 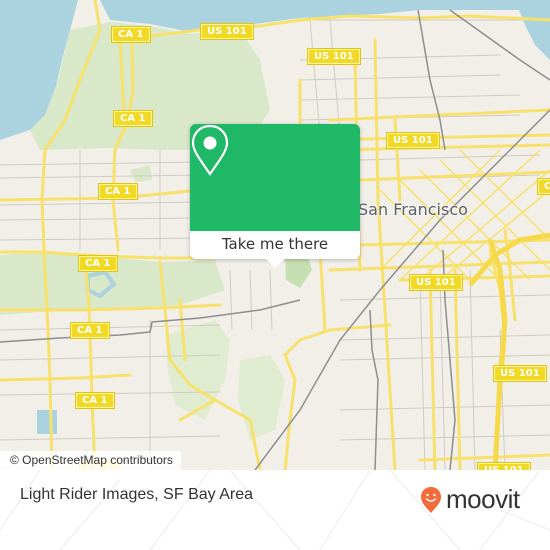 What do you see at coordinates (90, 460) in the screenshot?
I see `map-attribution: © OpenStreetMap contributors` at bounding box center [90, 460].